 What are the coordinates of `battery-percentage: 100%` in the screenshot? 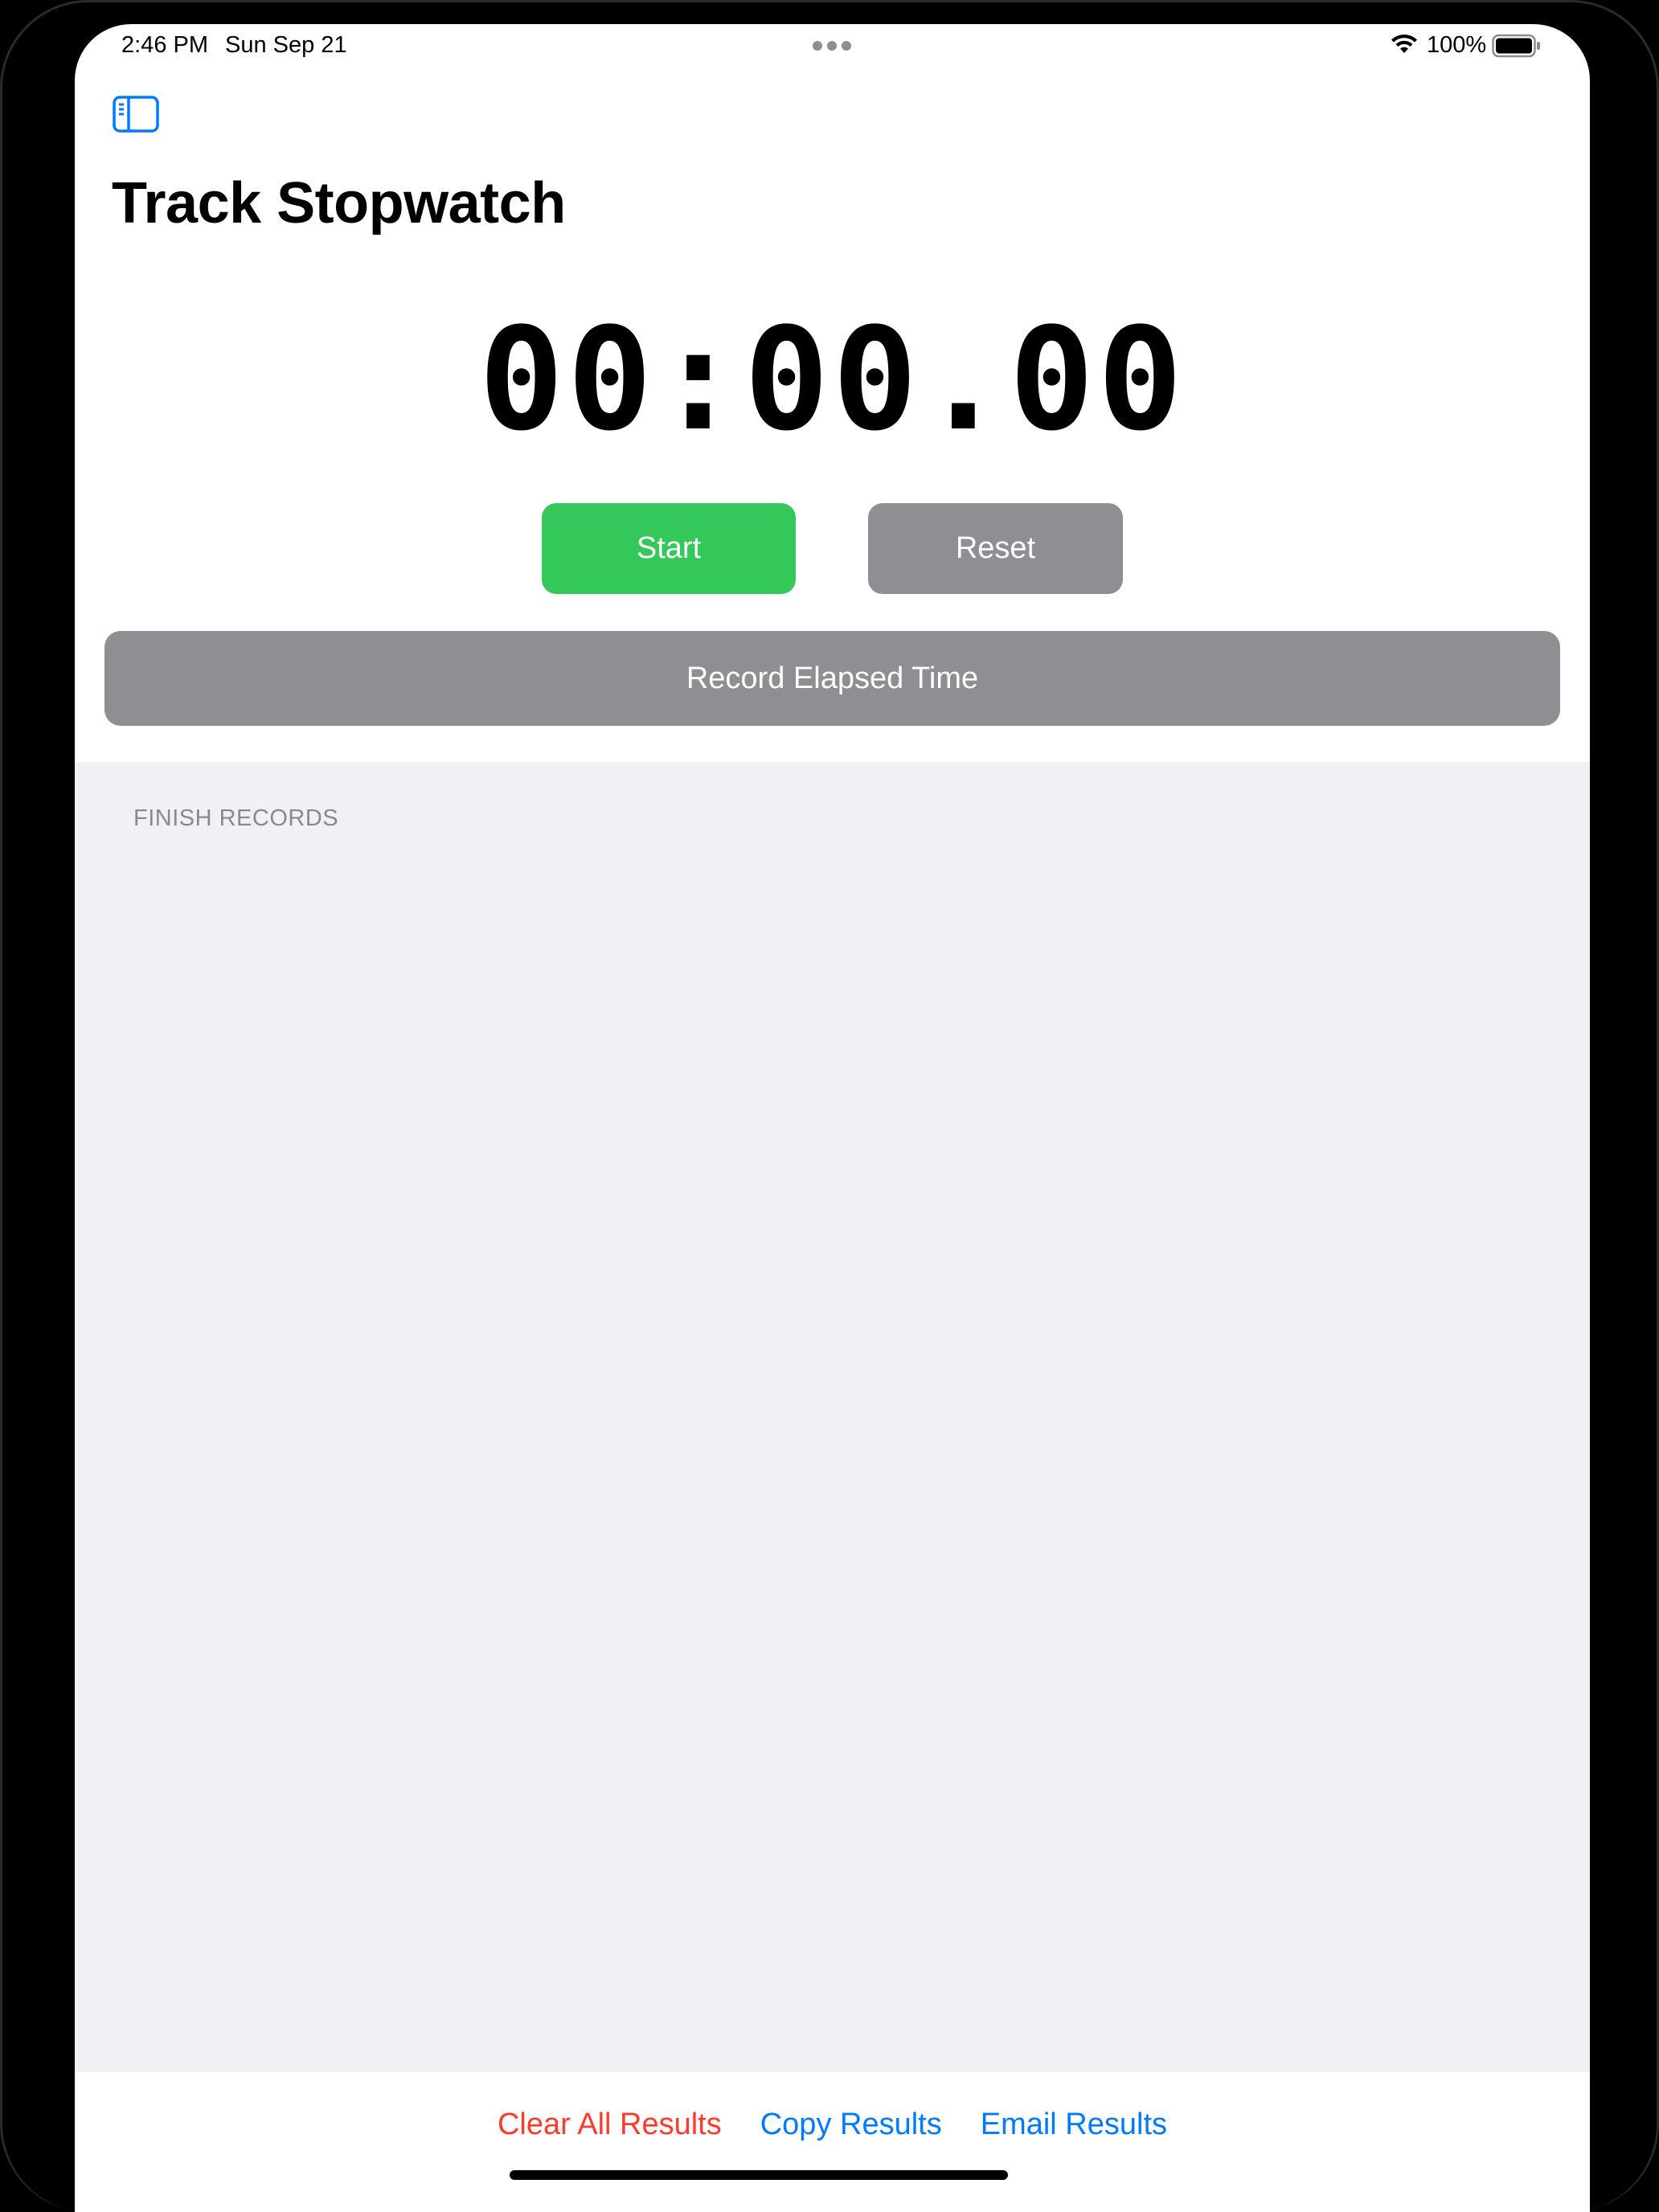 It's located at (1457, 45).